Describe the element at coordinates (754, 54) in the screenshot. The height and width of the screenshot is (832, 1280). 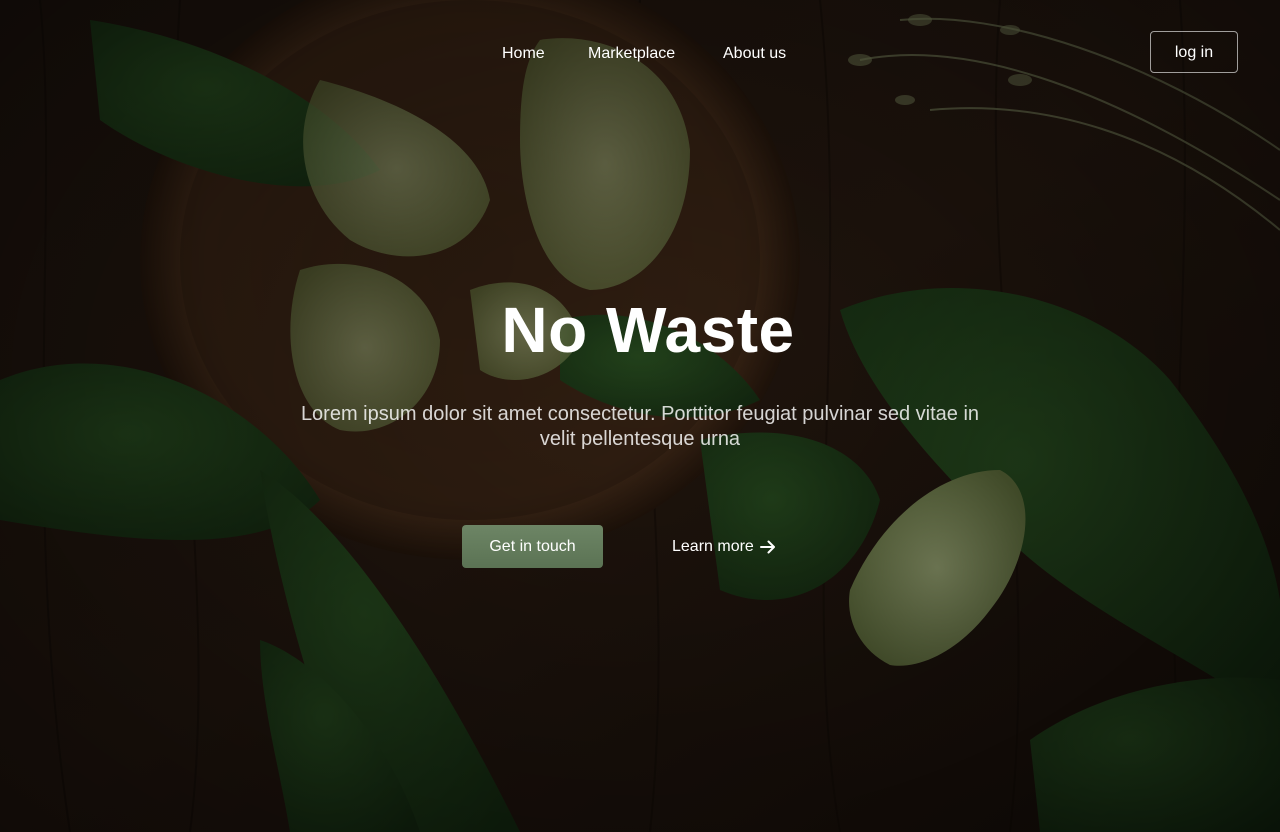
I see `nav-link-about-us: About us` at that location.